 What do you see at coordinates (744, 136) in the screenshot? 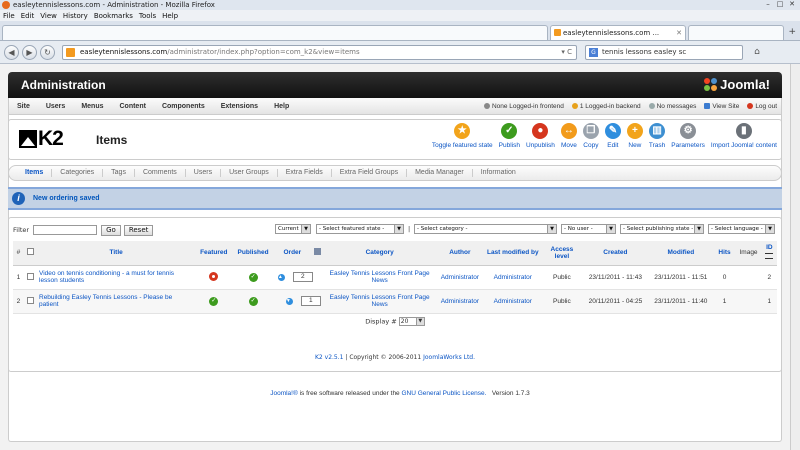
I see `import-button: ▮ Import Joomla! content` at bounding box center [744, 136].